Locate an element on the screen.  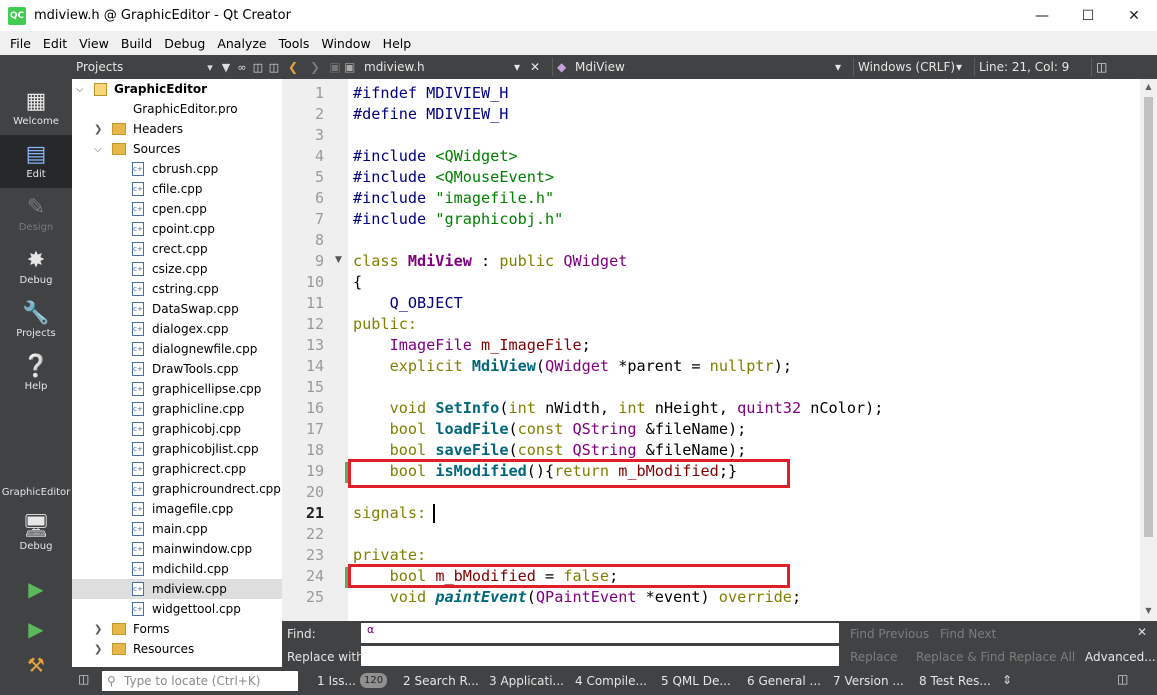
close-button: ✕ is located at coordinates (1134, 15).